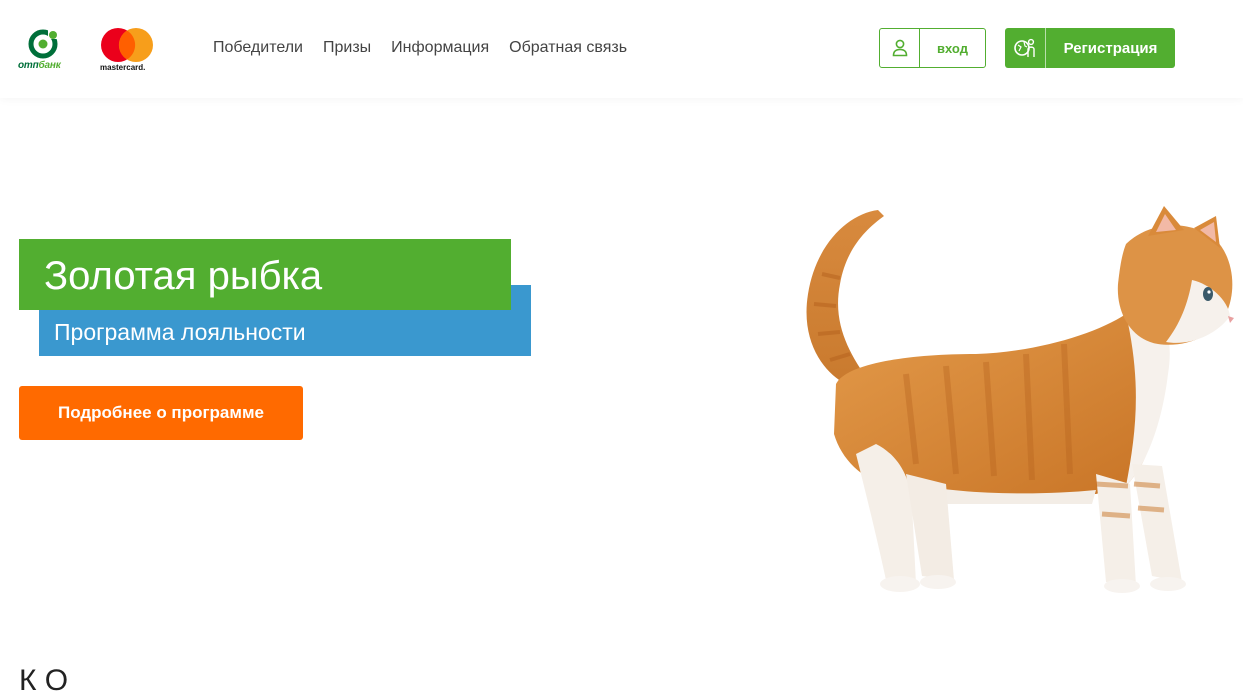 The image size is (1243, 698). What do you see at coordinates (43, 44) in the screenshot?
I see `otp-bank-logo-icon` at bounding box center [43, 44].